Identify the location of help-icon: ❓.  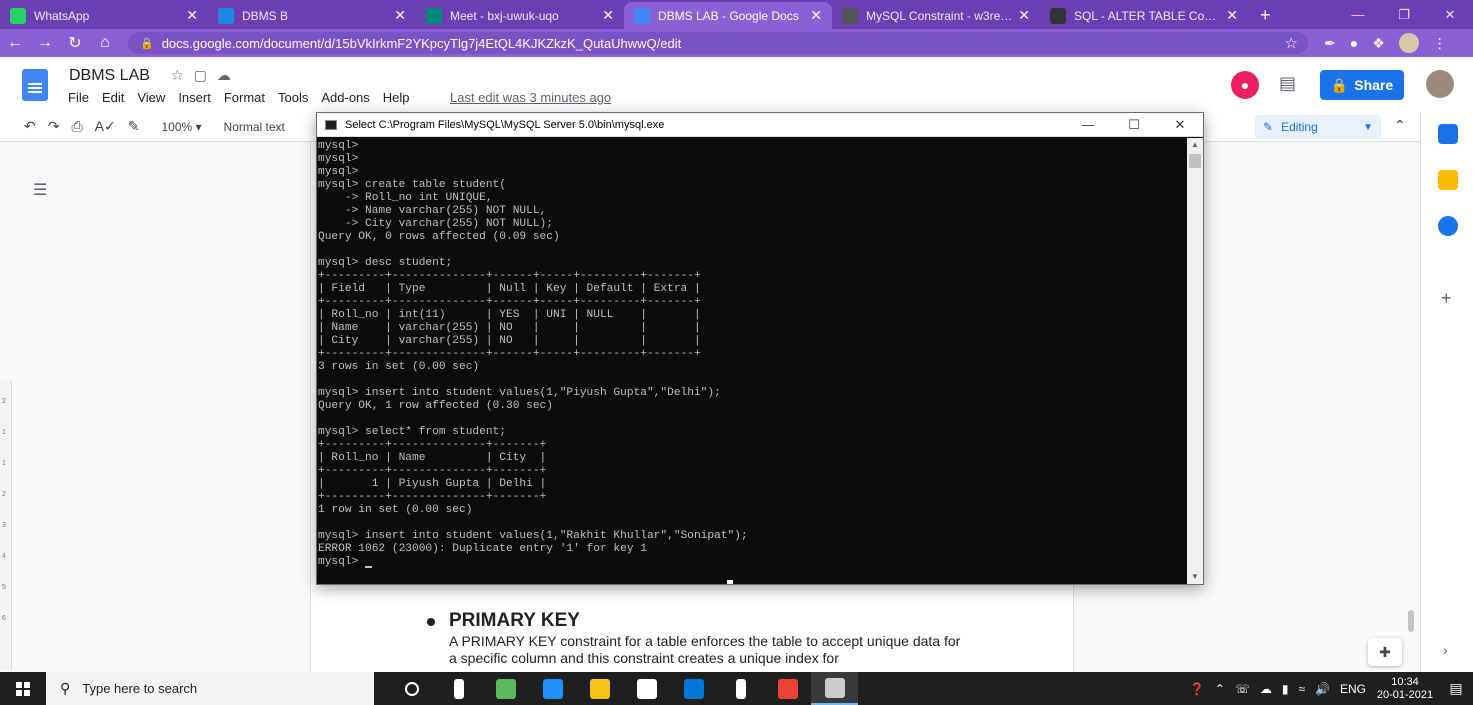
(1197, 689).